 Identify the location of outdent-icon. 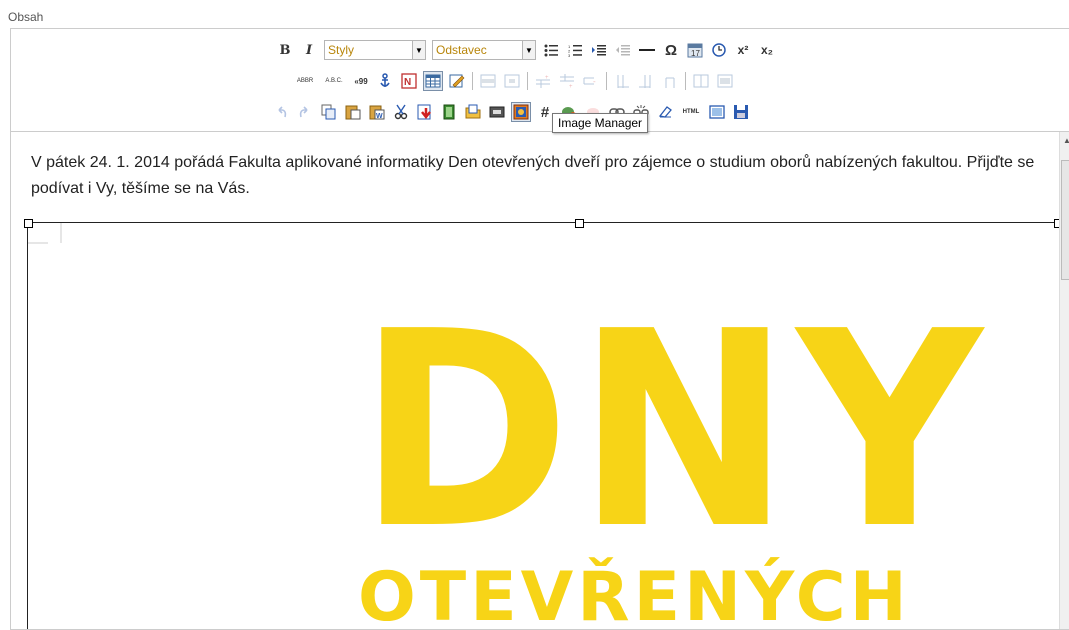
(623, 50).